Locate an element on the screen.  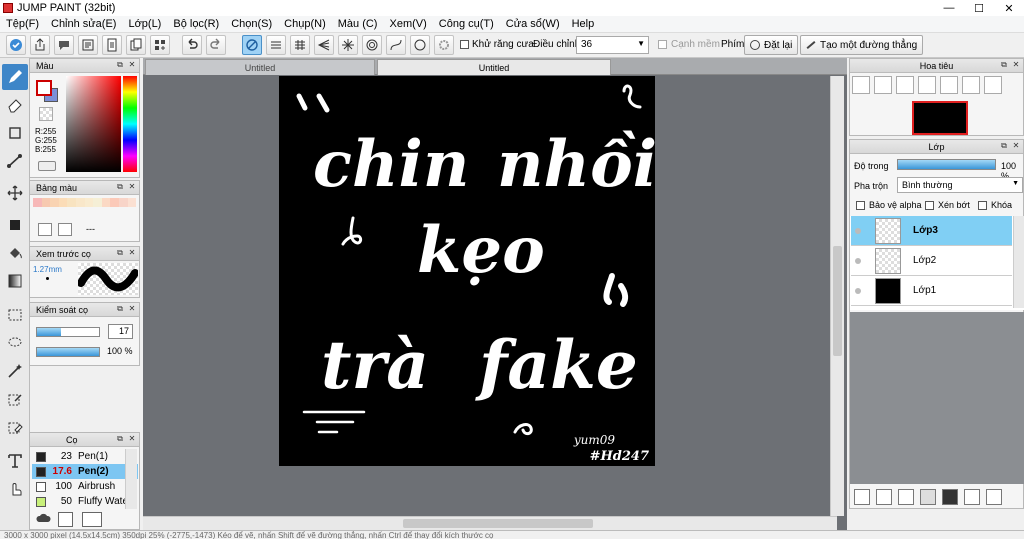
minimize-button: — is located at coordinates (949, 8).